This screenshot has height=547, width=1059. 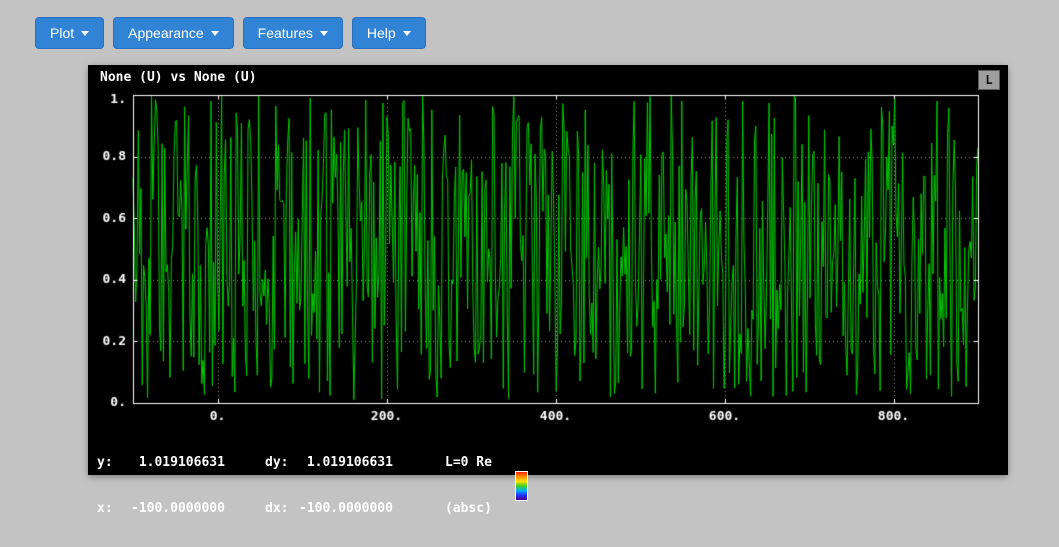 I want to click on plot-menu-button: Plot, so click(x=70, y=33).